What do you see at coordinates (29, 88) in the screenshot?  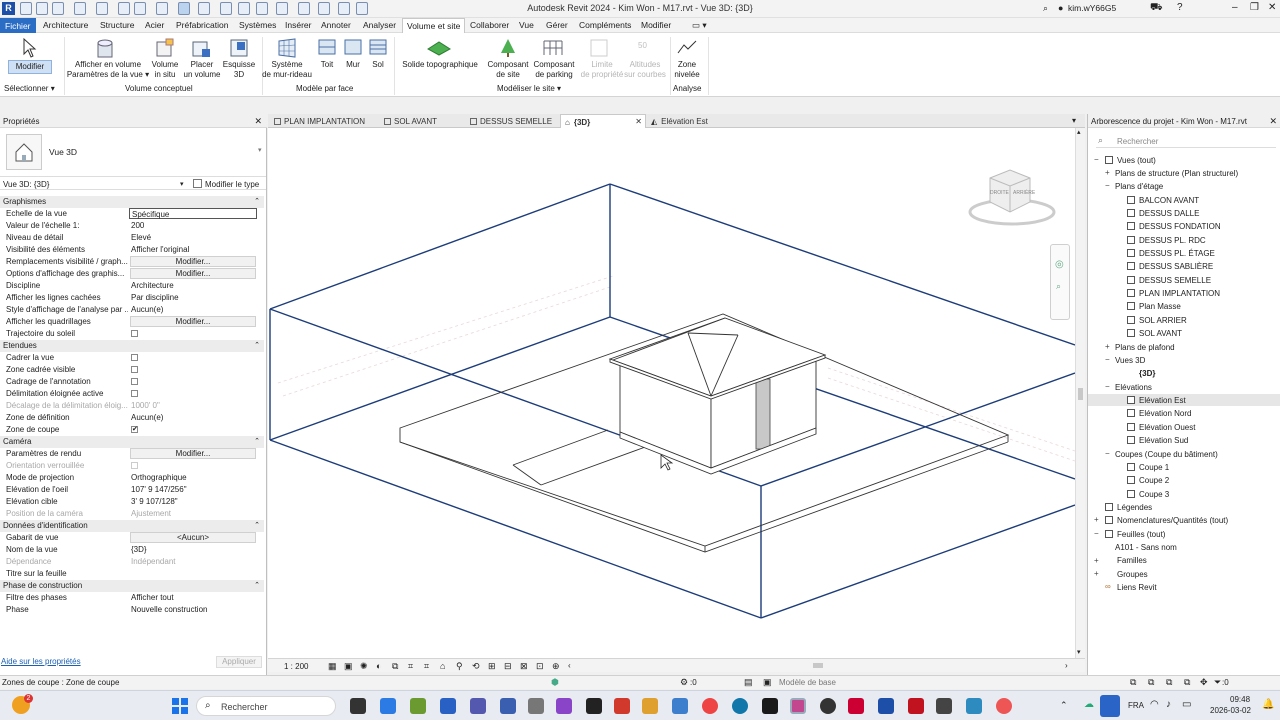 I see `selectionner-dropdown: Sélectionner ▾` at bounding box center [29, 88].